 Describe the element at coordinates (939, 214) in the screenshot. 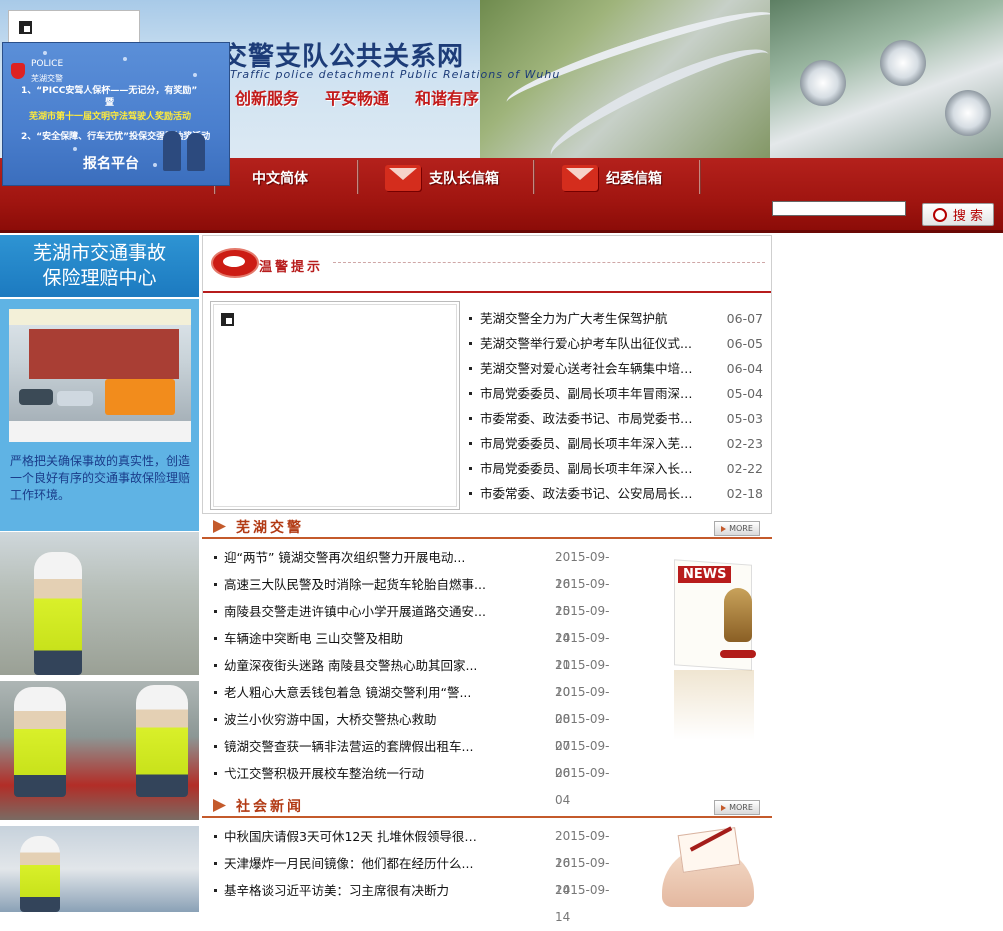

I see `search-icon` at that location.